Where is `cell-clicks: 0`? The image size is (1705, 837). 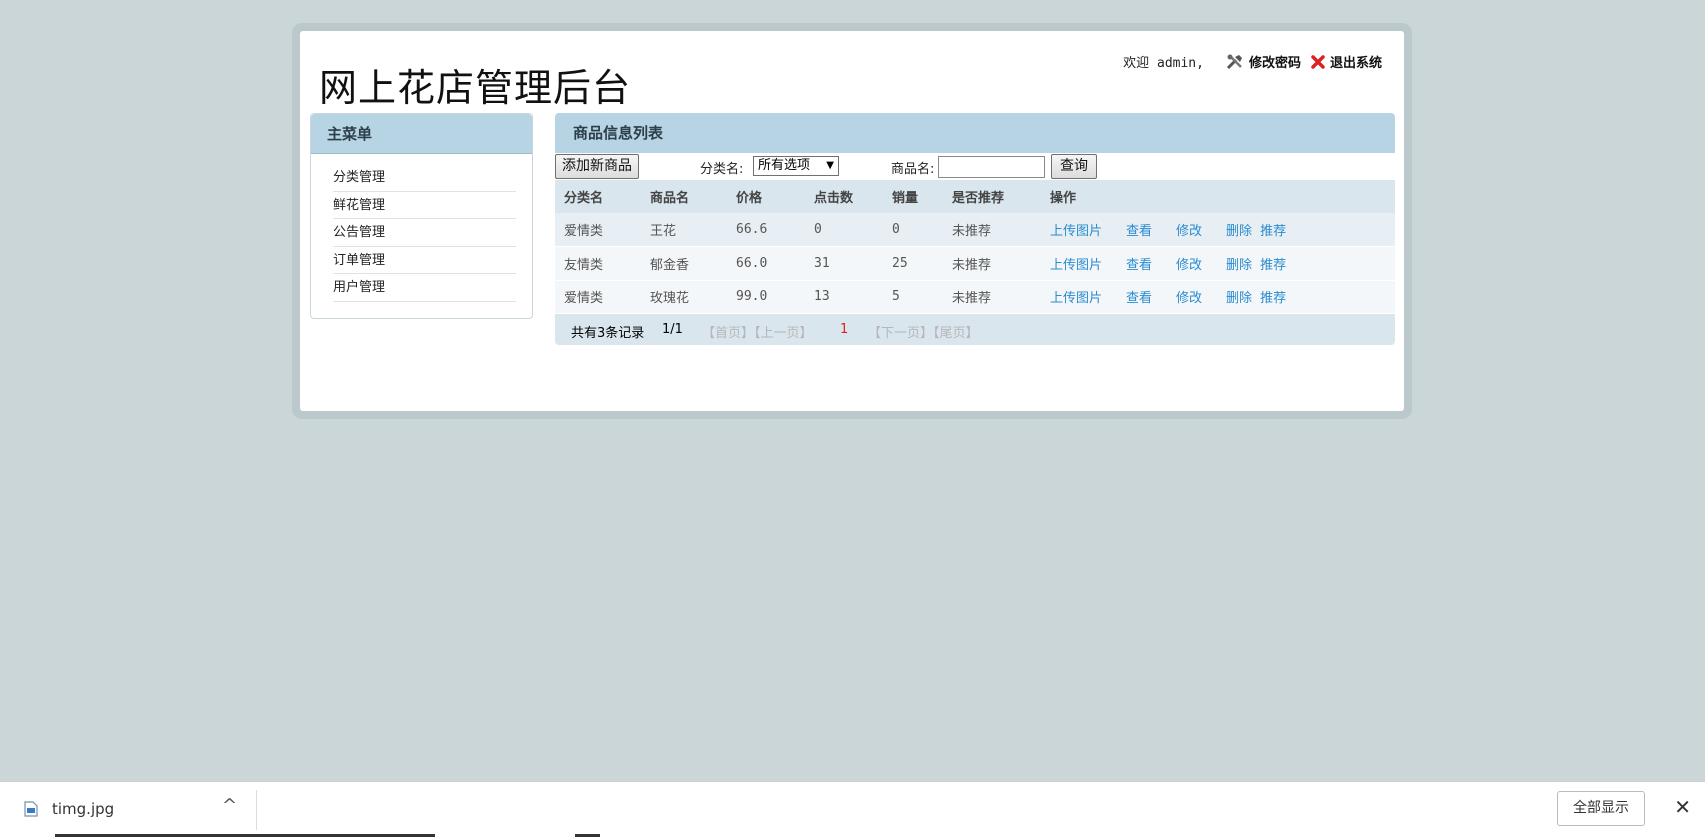 cell-clicks: 0 is located at coordinates (844, 230).